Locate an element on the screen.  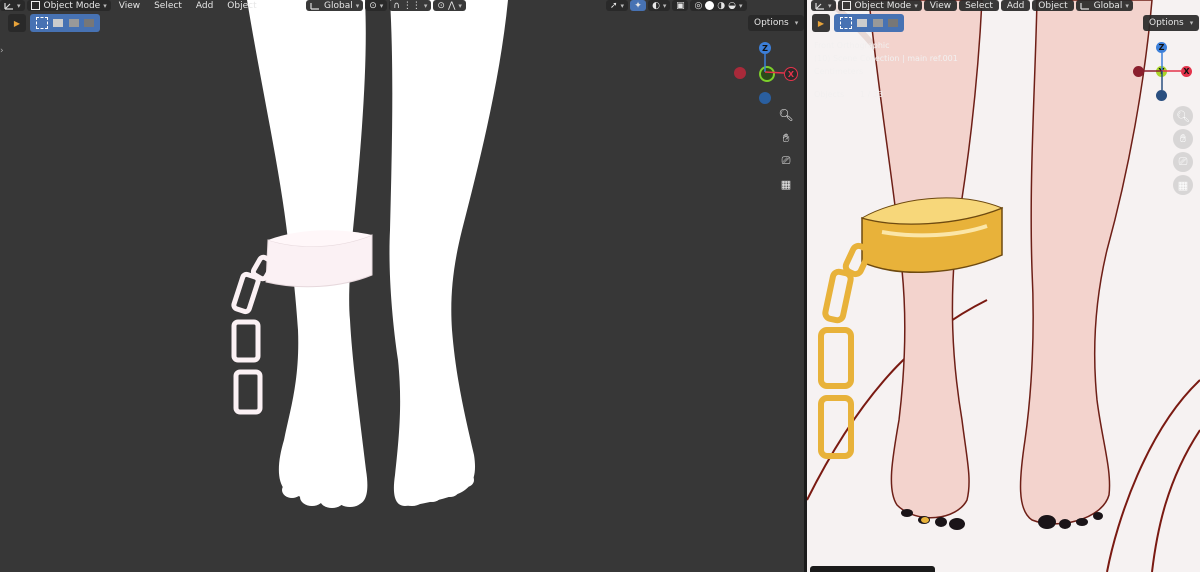
transform-orientation-right: Global ▾ is located at coordinates (1104, 5).